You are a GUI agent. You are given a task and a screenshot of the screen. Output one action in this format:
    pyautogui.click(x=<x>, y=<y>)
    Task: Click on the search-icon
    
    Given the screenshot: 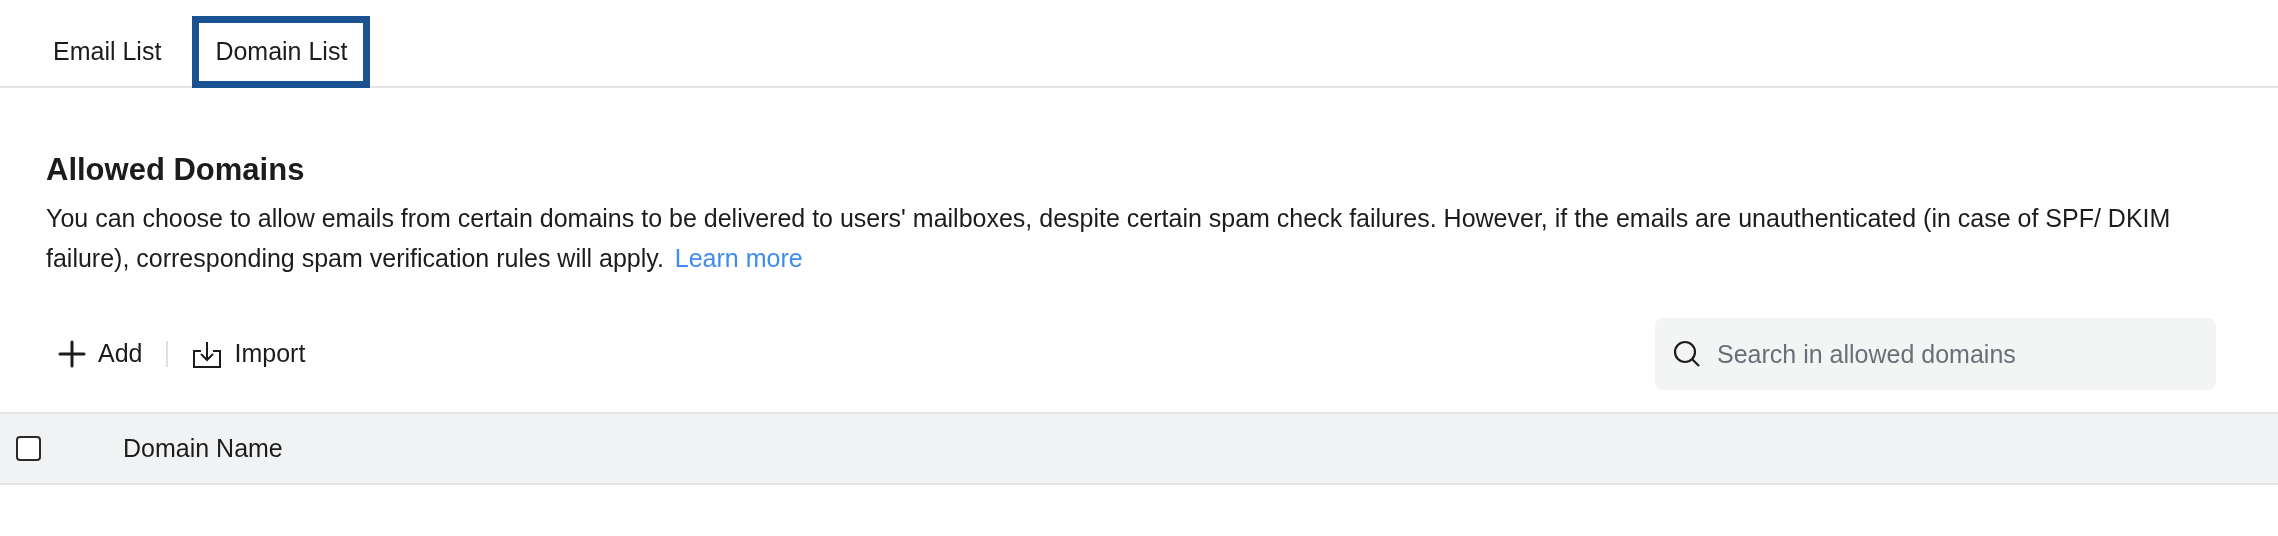 What is the action you would take?
    pyautogui.click(x=1687, y=354)
    